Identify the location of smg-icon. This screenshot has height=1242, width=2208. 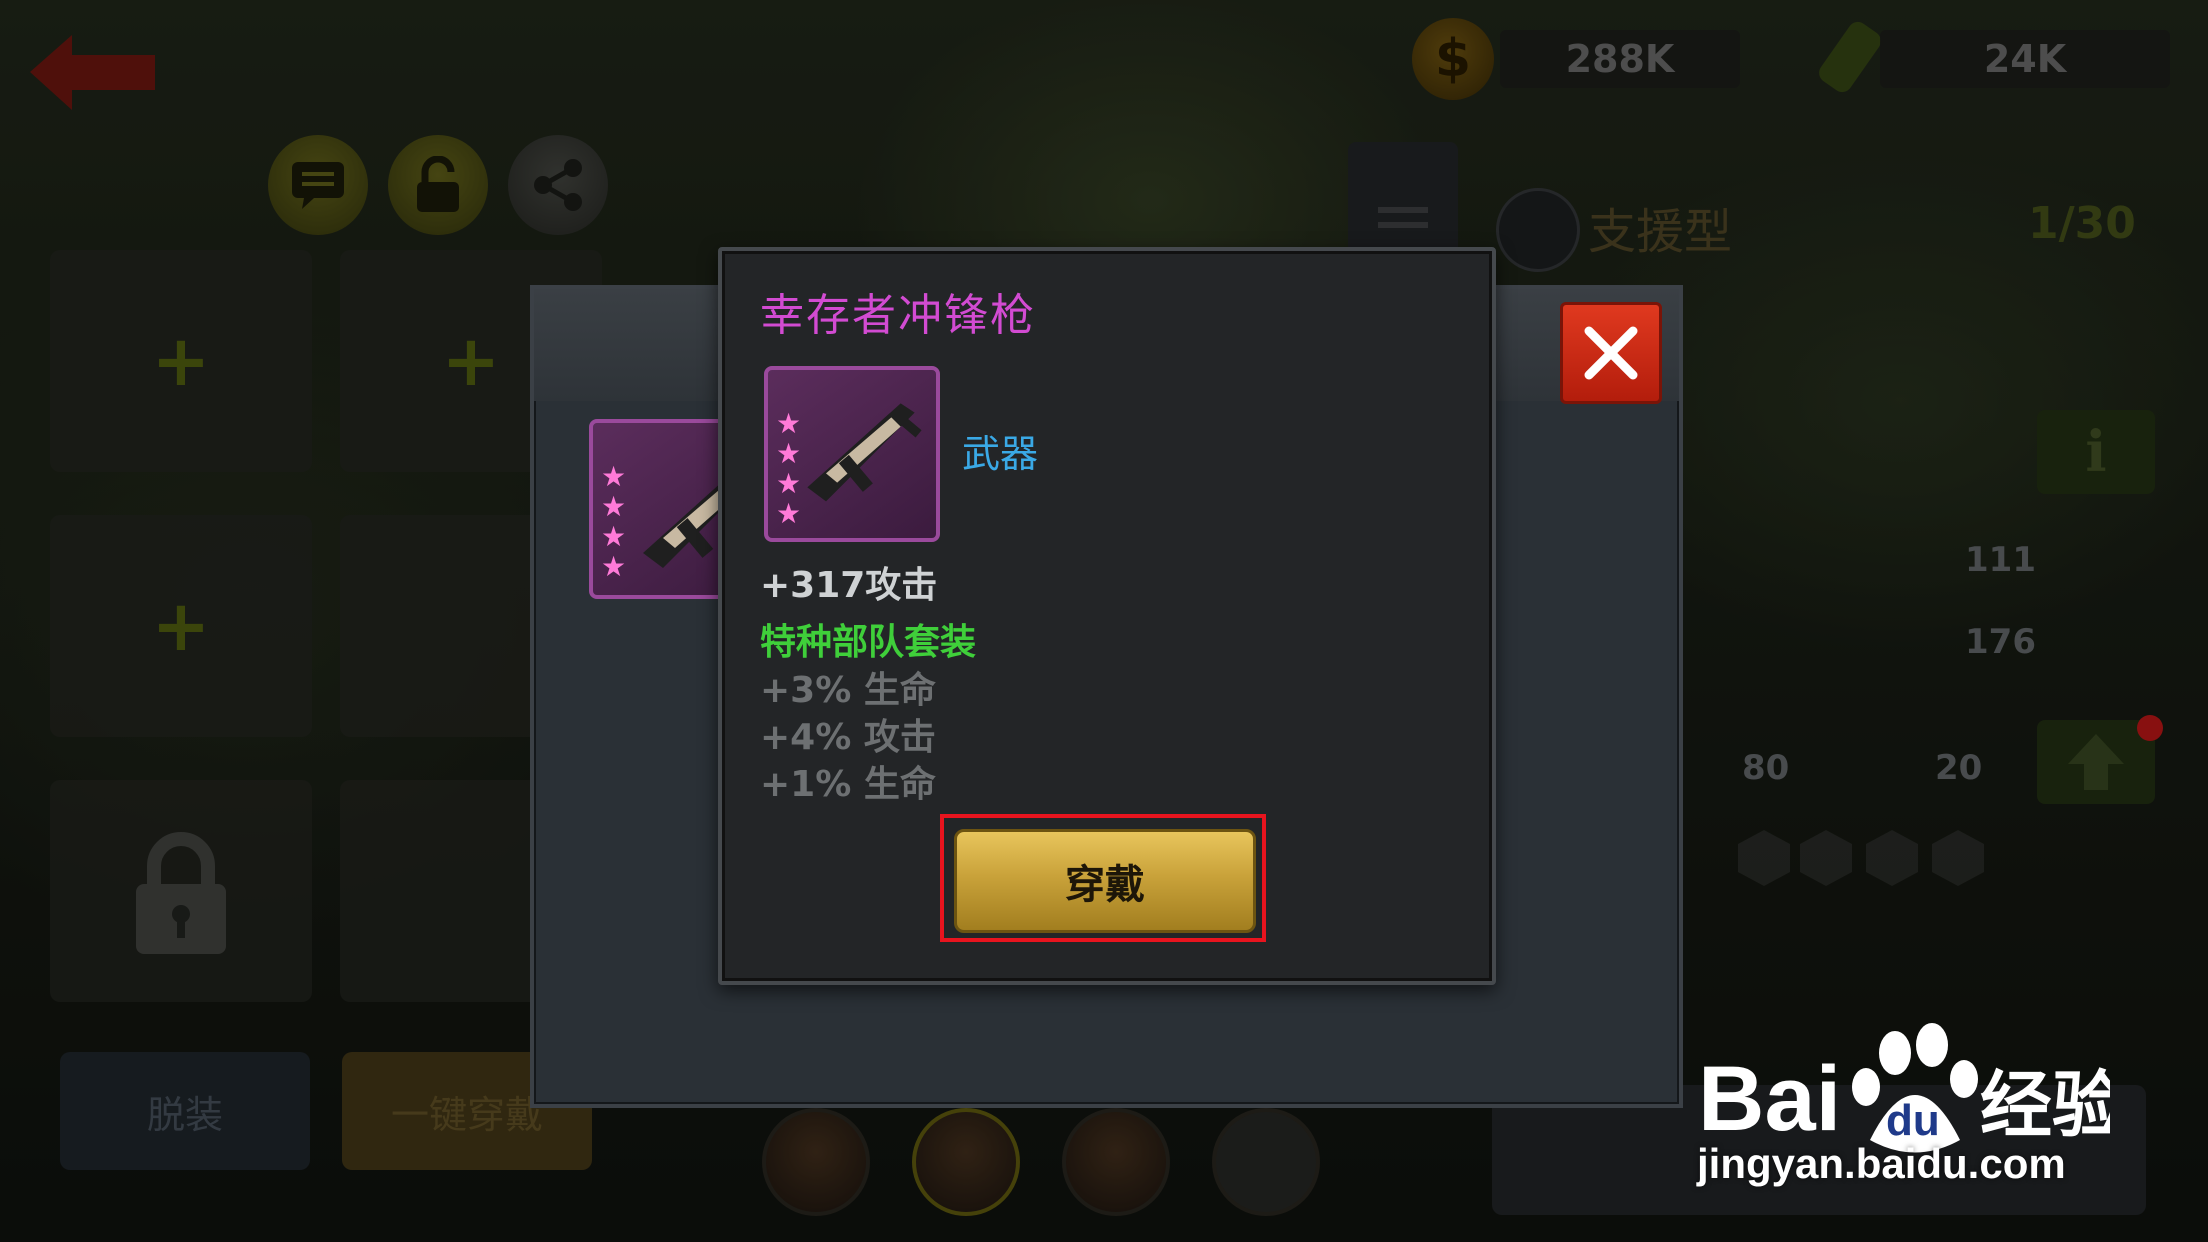
(864, 452).